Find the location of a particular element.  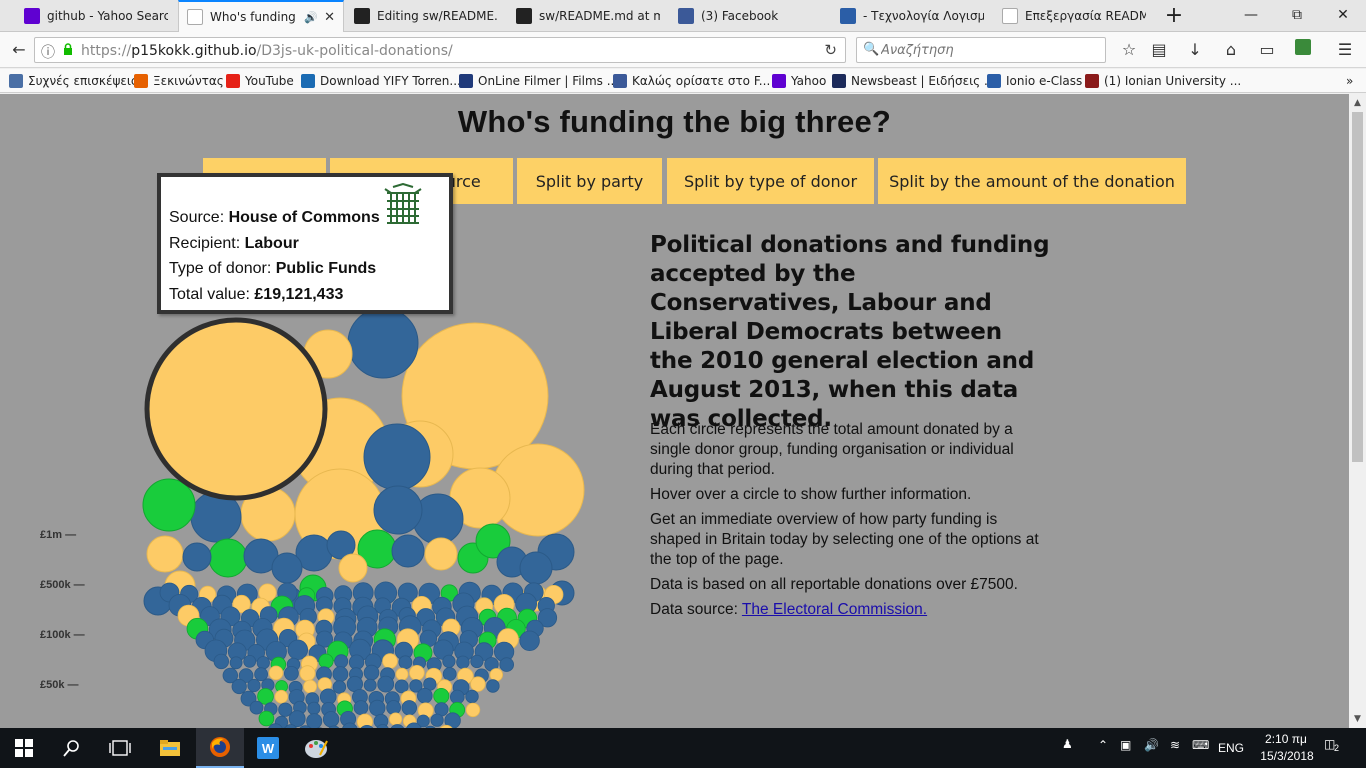

language-indicator: ENG is located at coordinates (1231, 748).